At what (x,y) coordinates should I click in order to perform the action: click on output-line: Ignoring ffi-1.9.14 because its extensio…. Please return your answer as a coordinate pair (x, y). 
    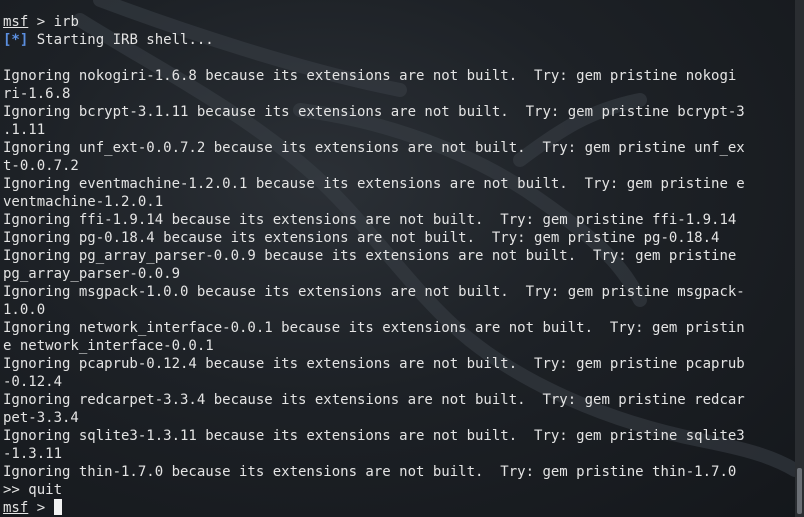
    Looking at the image, I should click on (370, 220).